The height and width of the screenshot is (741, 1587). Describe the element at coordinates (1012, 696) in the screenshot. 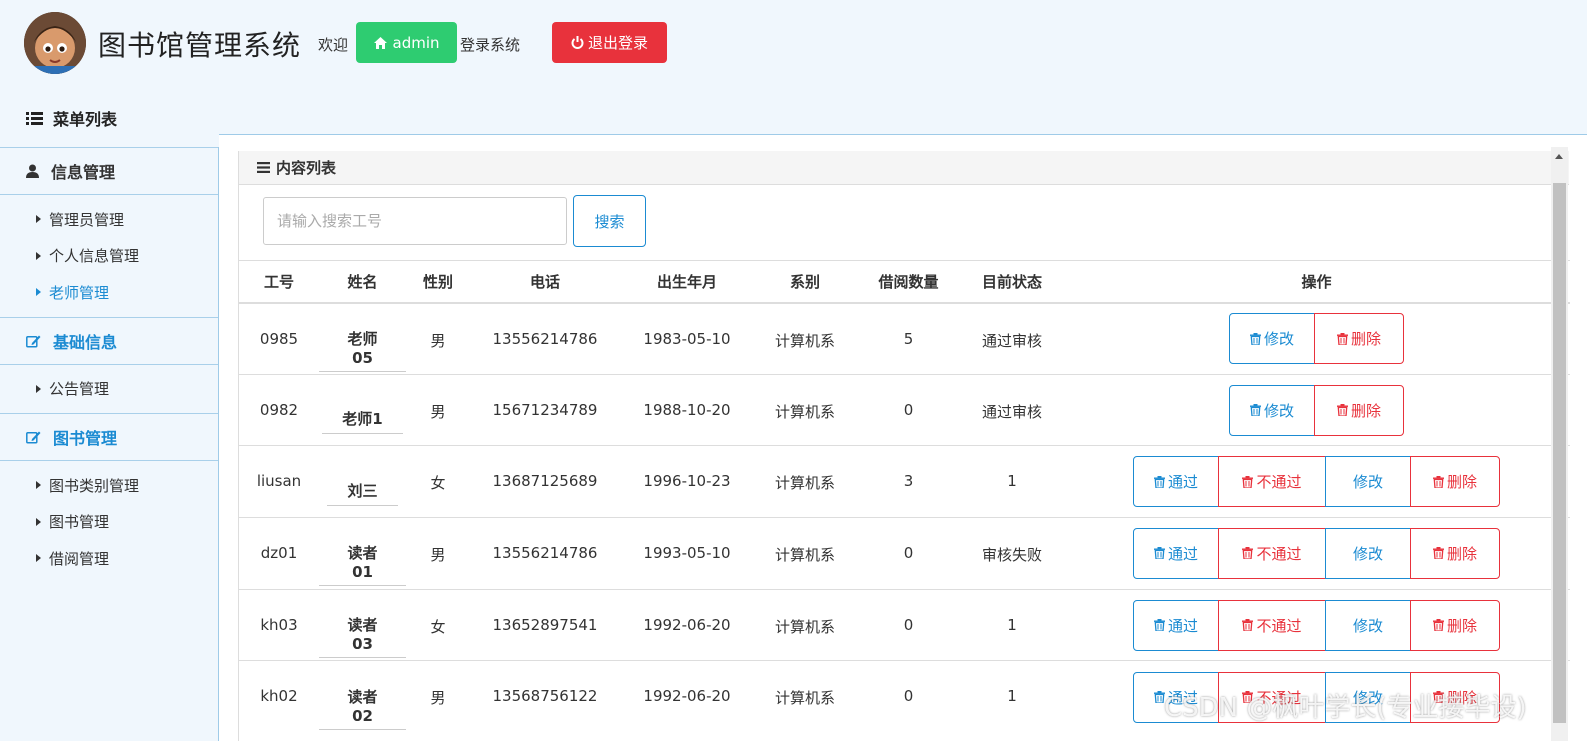

I see `cell-status: 1` at that location.